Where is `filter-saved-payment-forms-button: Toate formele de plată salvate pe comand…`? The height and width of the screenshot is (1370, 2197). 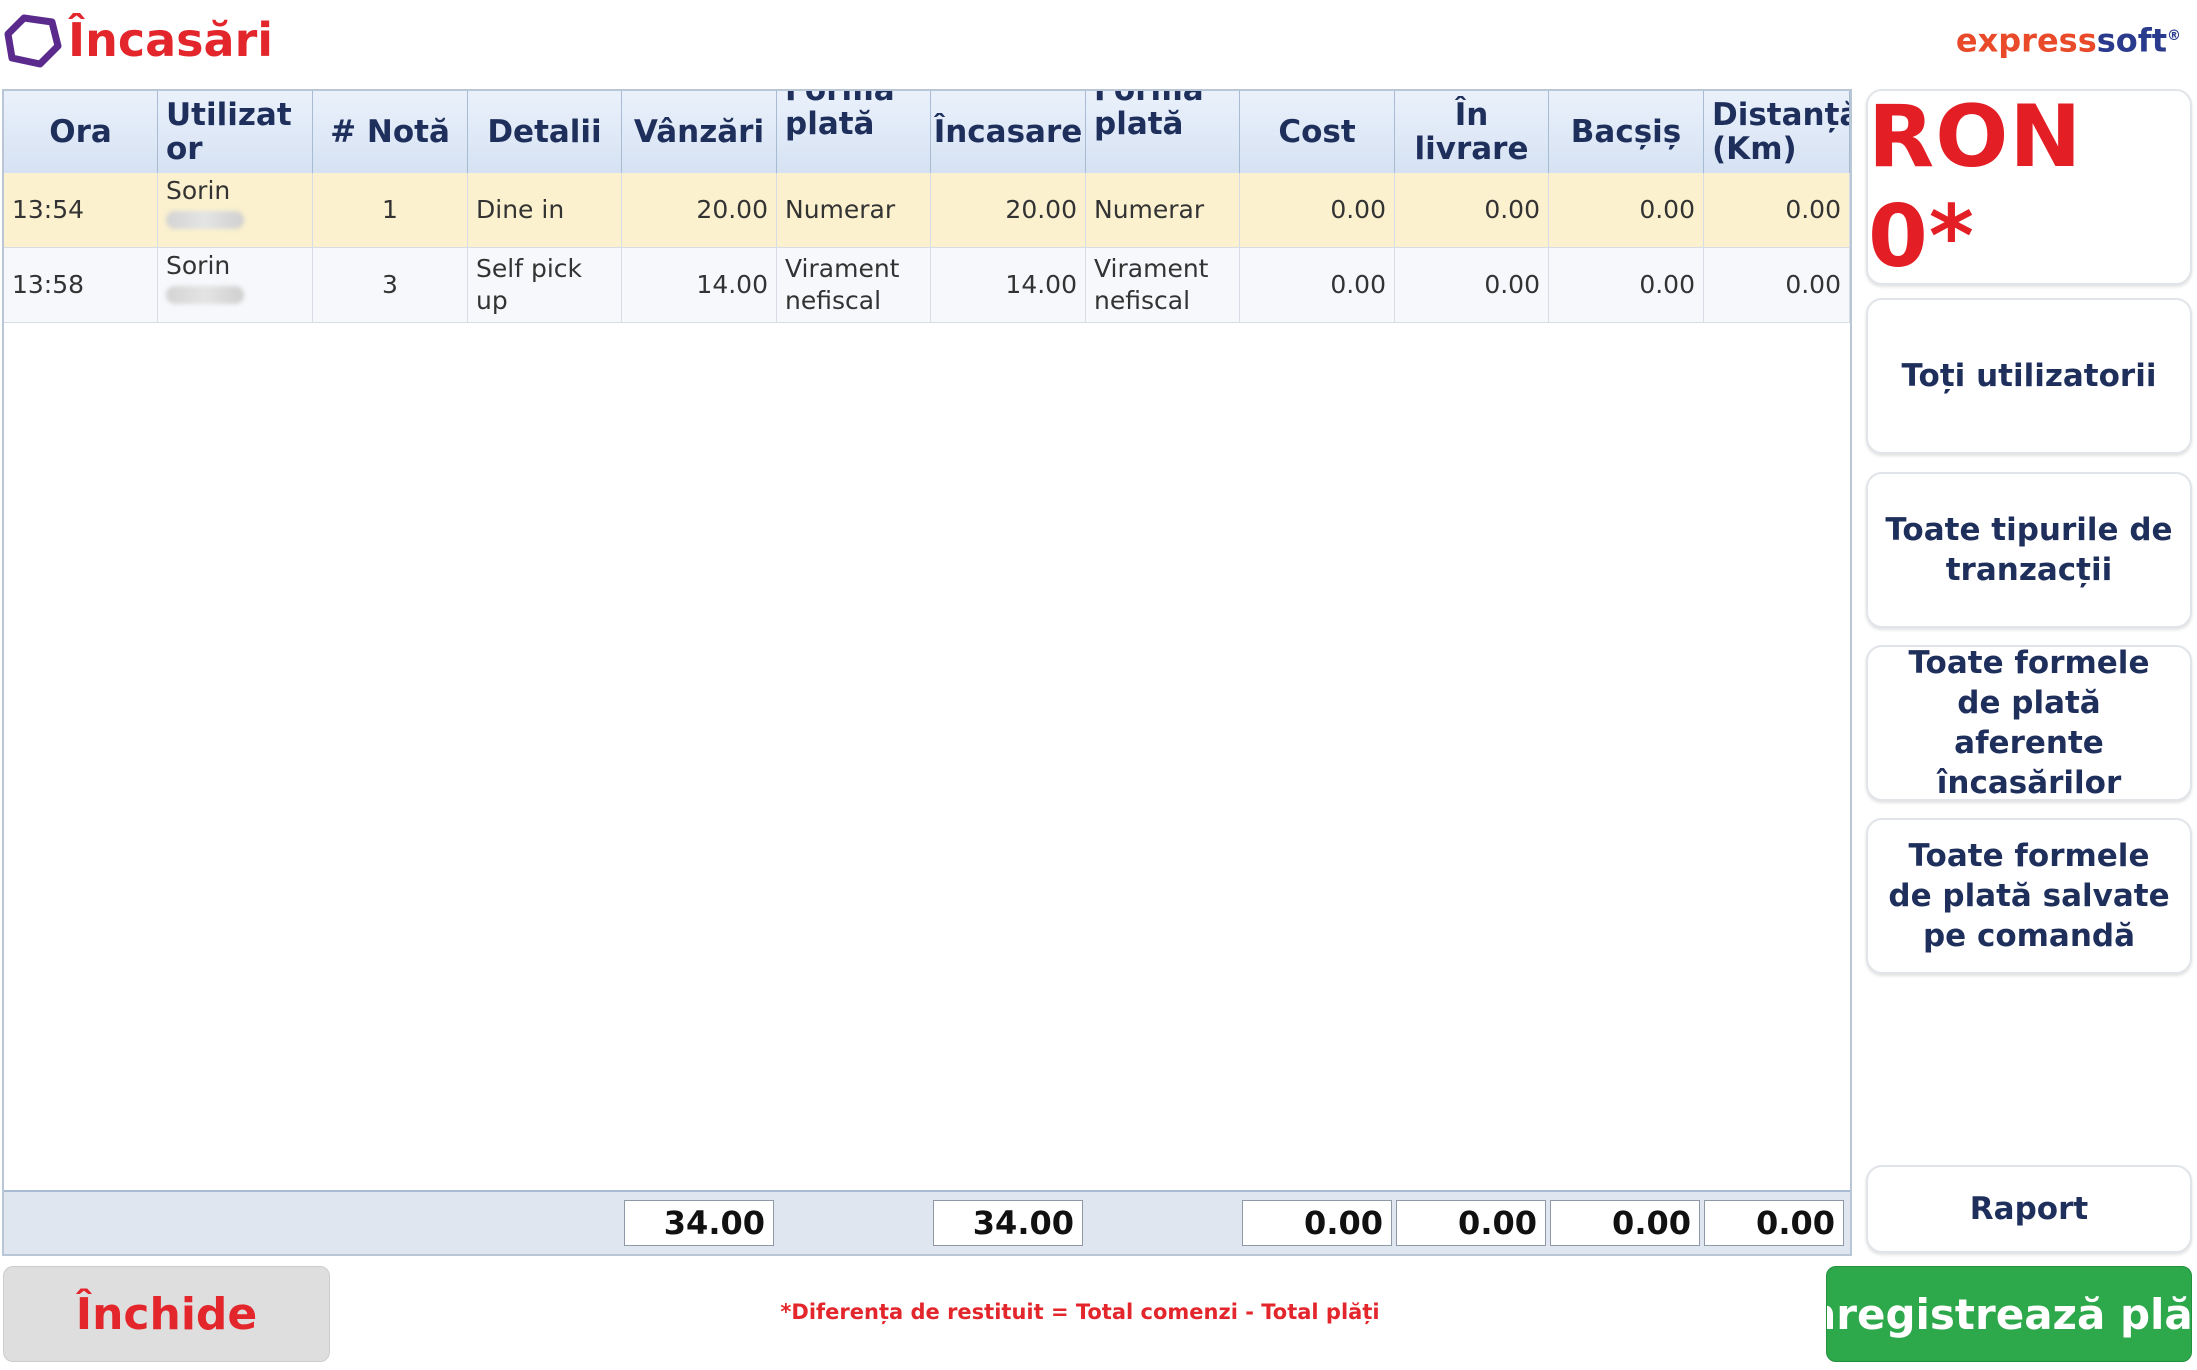
filter-saved-payment-forms-button: Toate formele de plată salvate pe comand… is located at coordinates (2029, 896).